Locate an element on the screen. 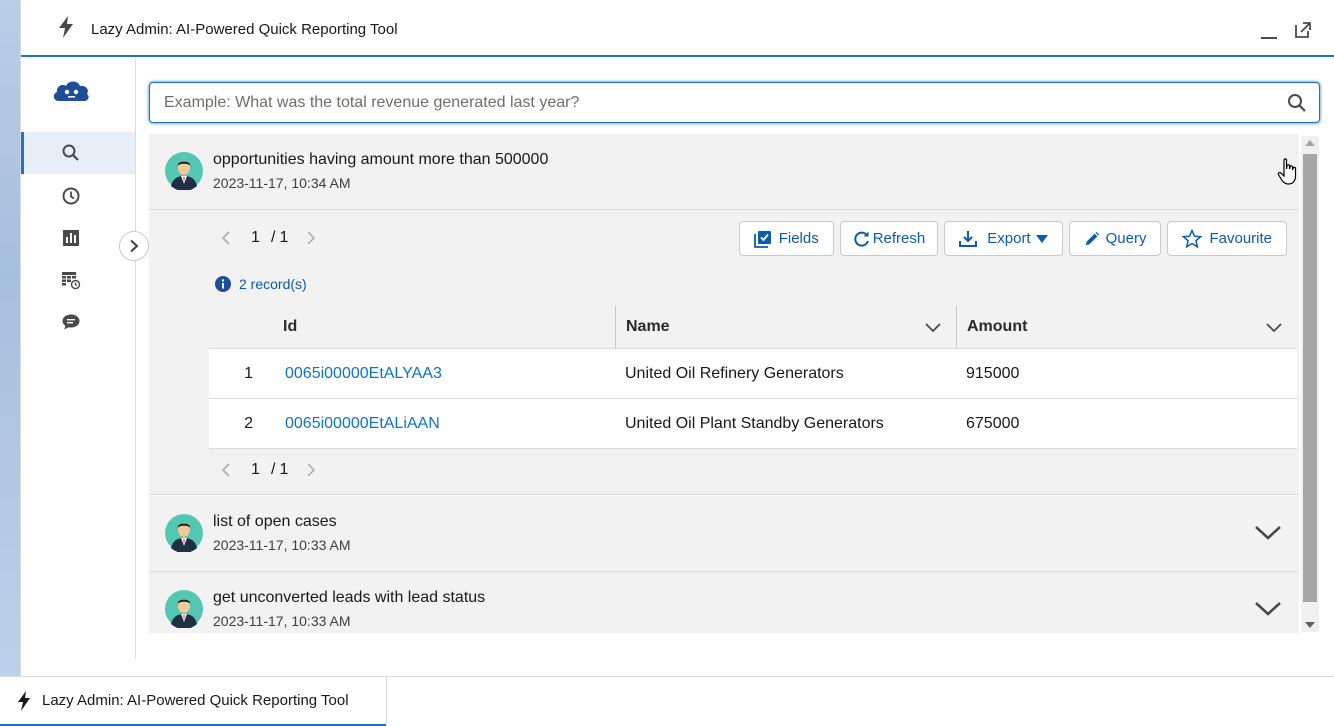 This screenshot has height=726, width=1334. query-text: get unconverted leads with lead status is located at coordinates (349, 597).